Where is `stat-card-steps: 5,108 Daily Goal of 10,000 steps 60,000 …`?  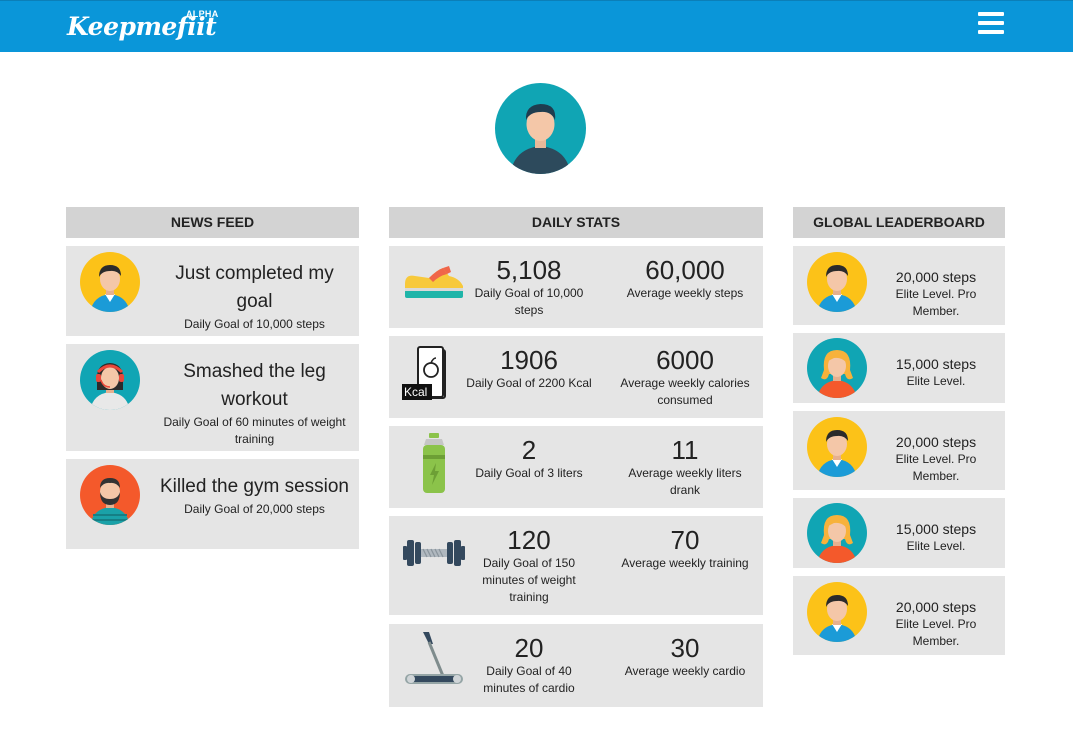 stat-card-steps: 5,108 Daily Goal of 10,000 steps 60,000 … is located at coordinates (576, 287).